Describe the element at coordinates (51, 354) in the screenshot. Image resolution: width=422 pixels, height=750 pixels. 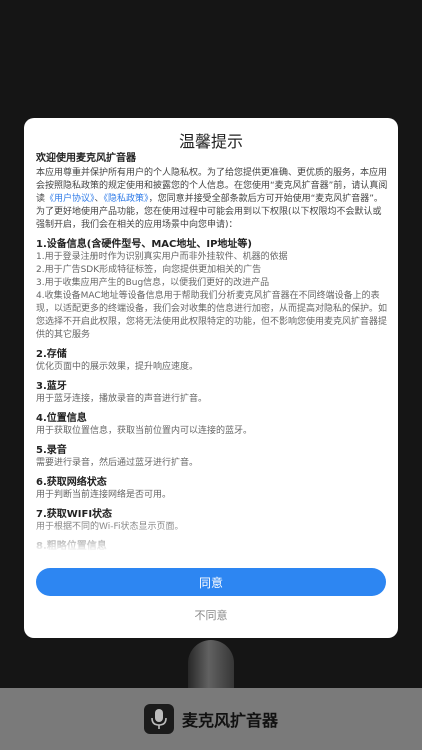
I see `permission-title: 2.存储` at that location.